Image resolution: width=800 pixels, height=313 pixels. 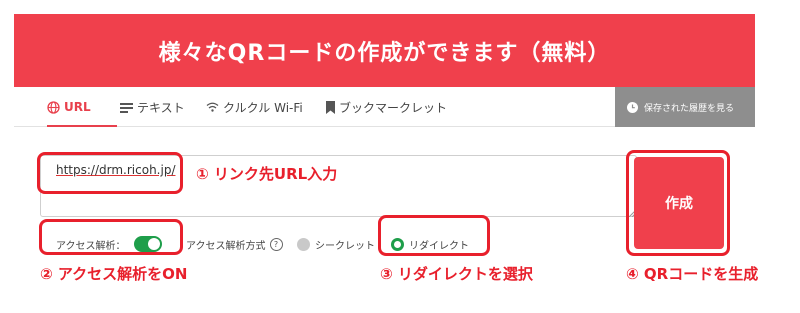 I want to click on tab-url-label: URL, so click(x=77, y=107).